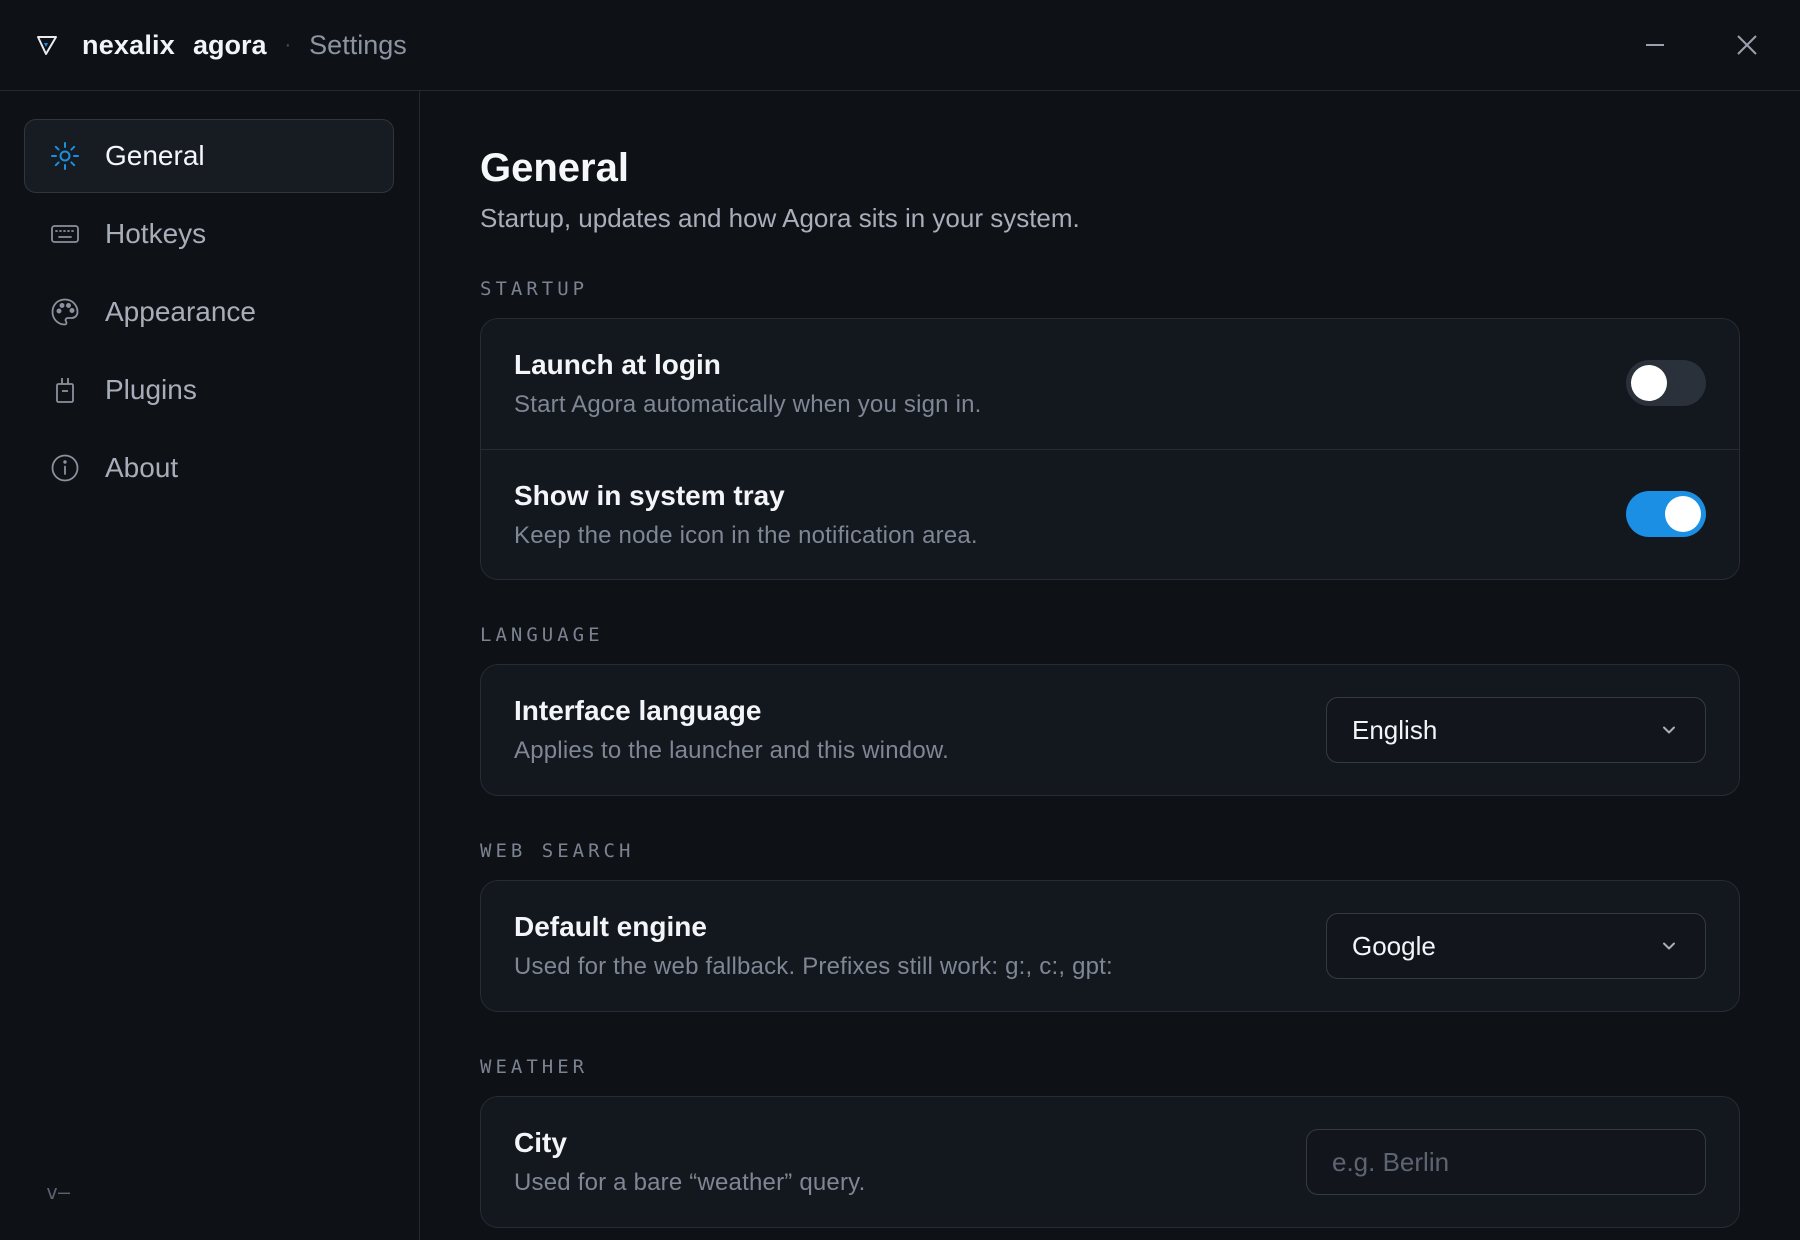 This screenshot has height=1240, width=1800. Describe the element at coordinates (534, 1067) in the screenshot. I see `section-label-weather: WEATHER` at that location.